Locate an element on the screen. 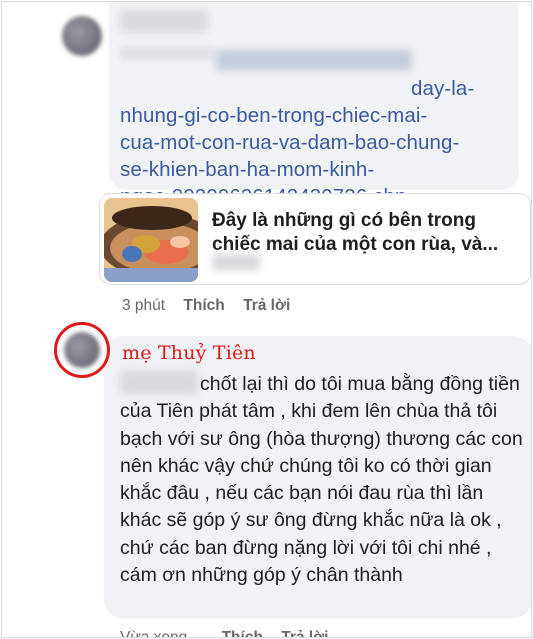  comment-actions: Vừa xong Thích Trả lời is located at coordinates (231, 633).